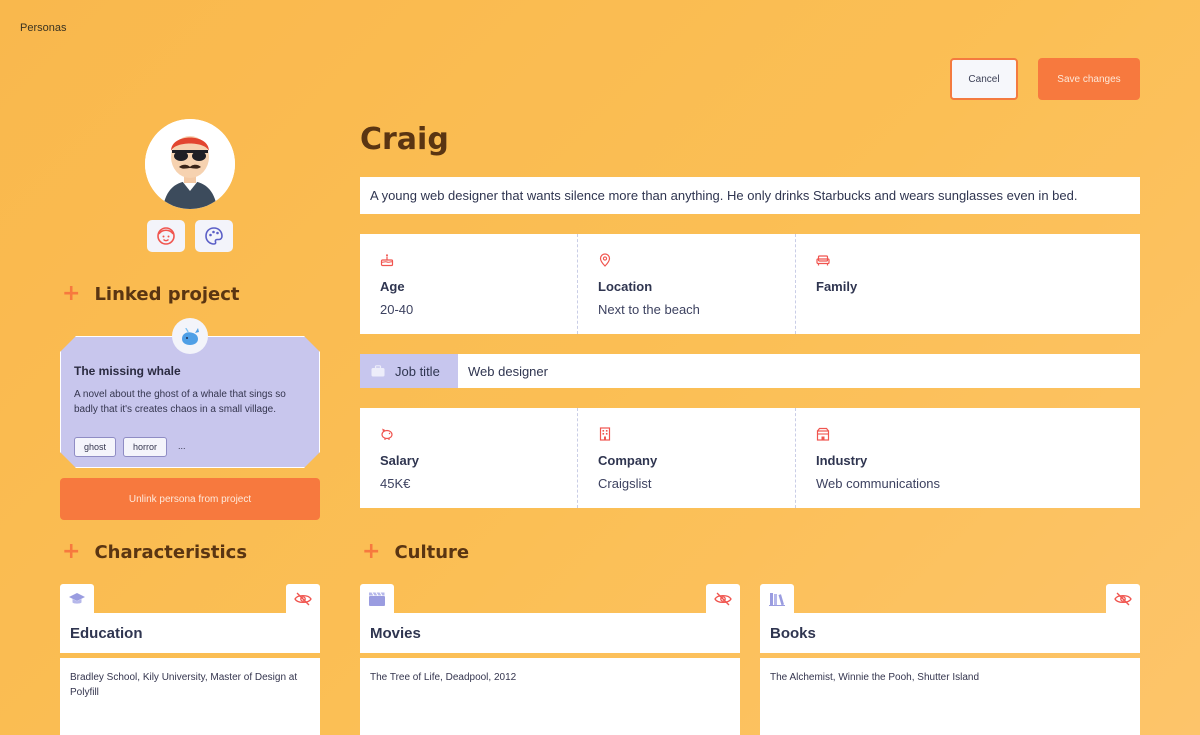 This screenshot has height=735, width=1200. What do you see at coordinates (550, 633) in the screenshot?
I see `movies-title: Movies` at bounding box center [550, 633].